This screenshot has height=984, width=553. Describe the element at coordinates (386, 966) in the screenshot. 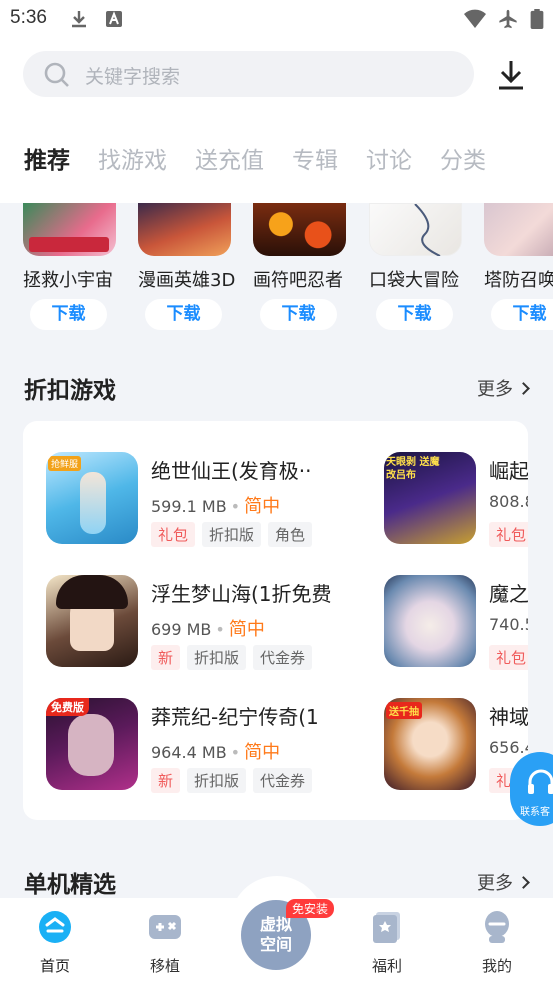

I see `nav-label: 福利` at that location.